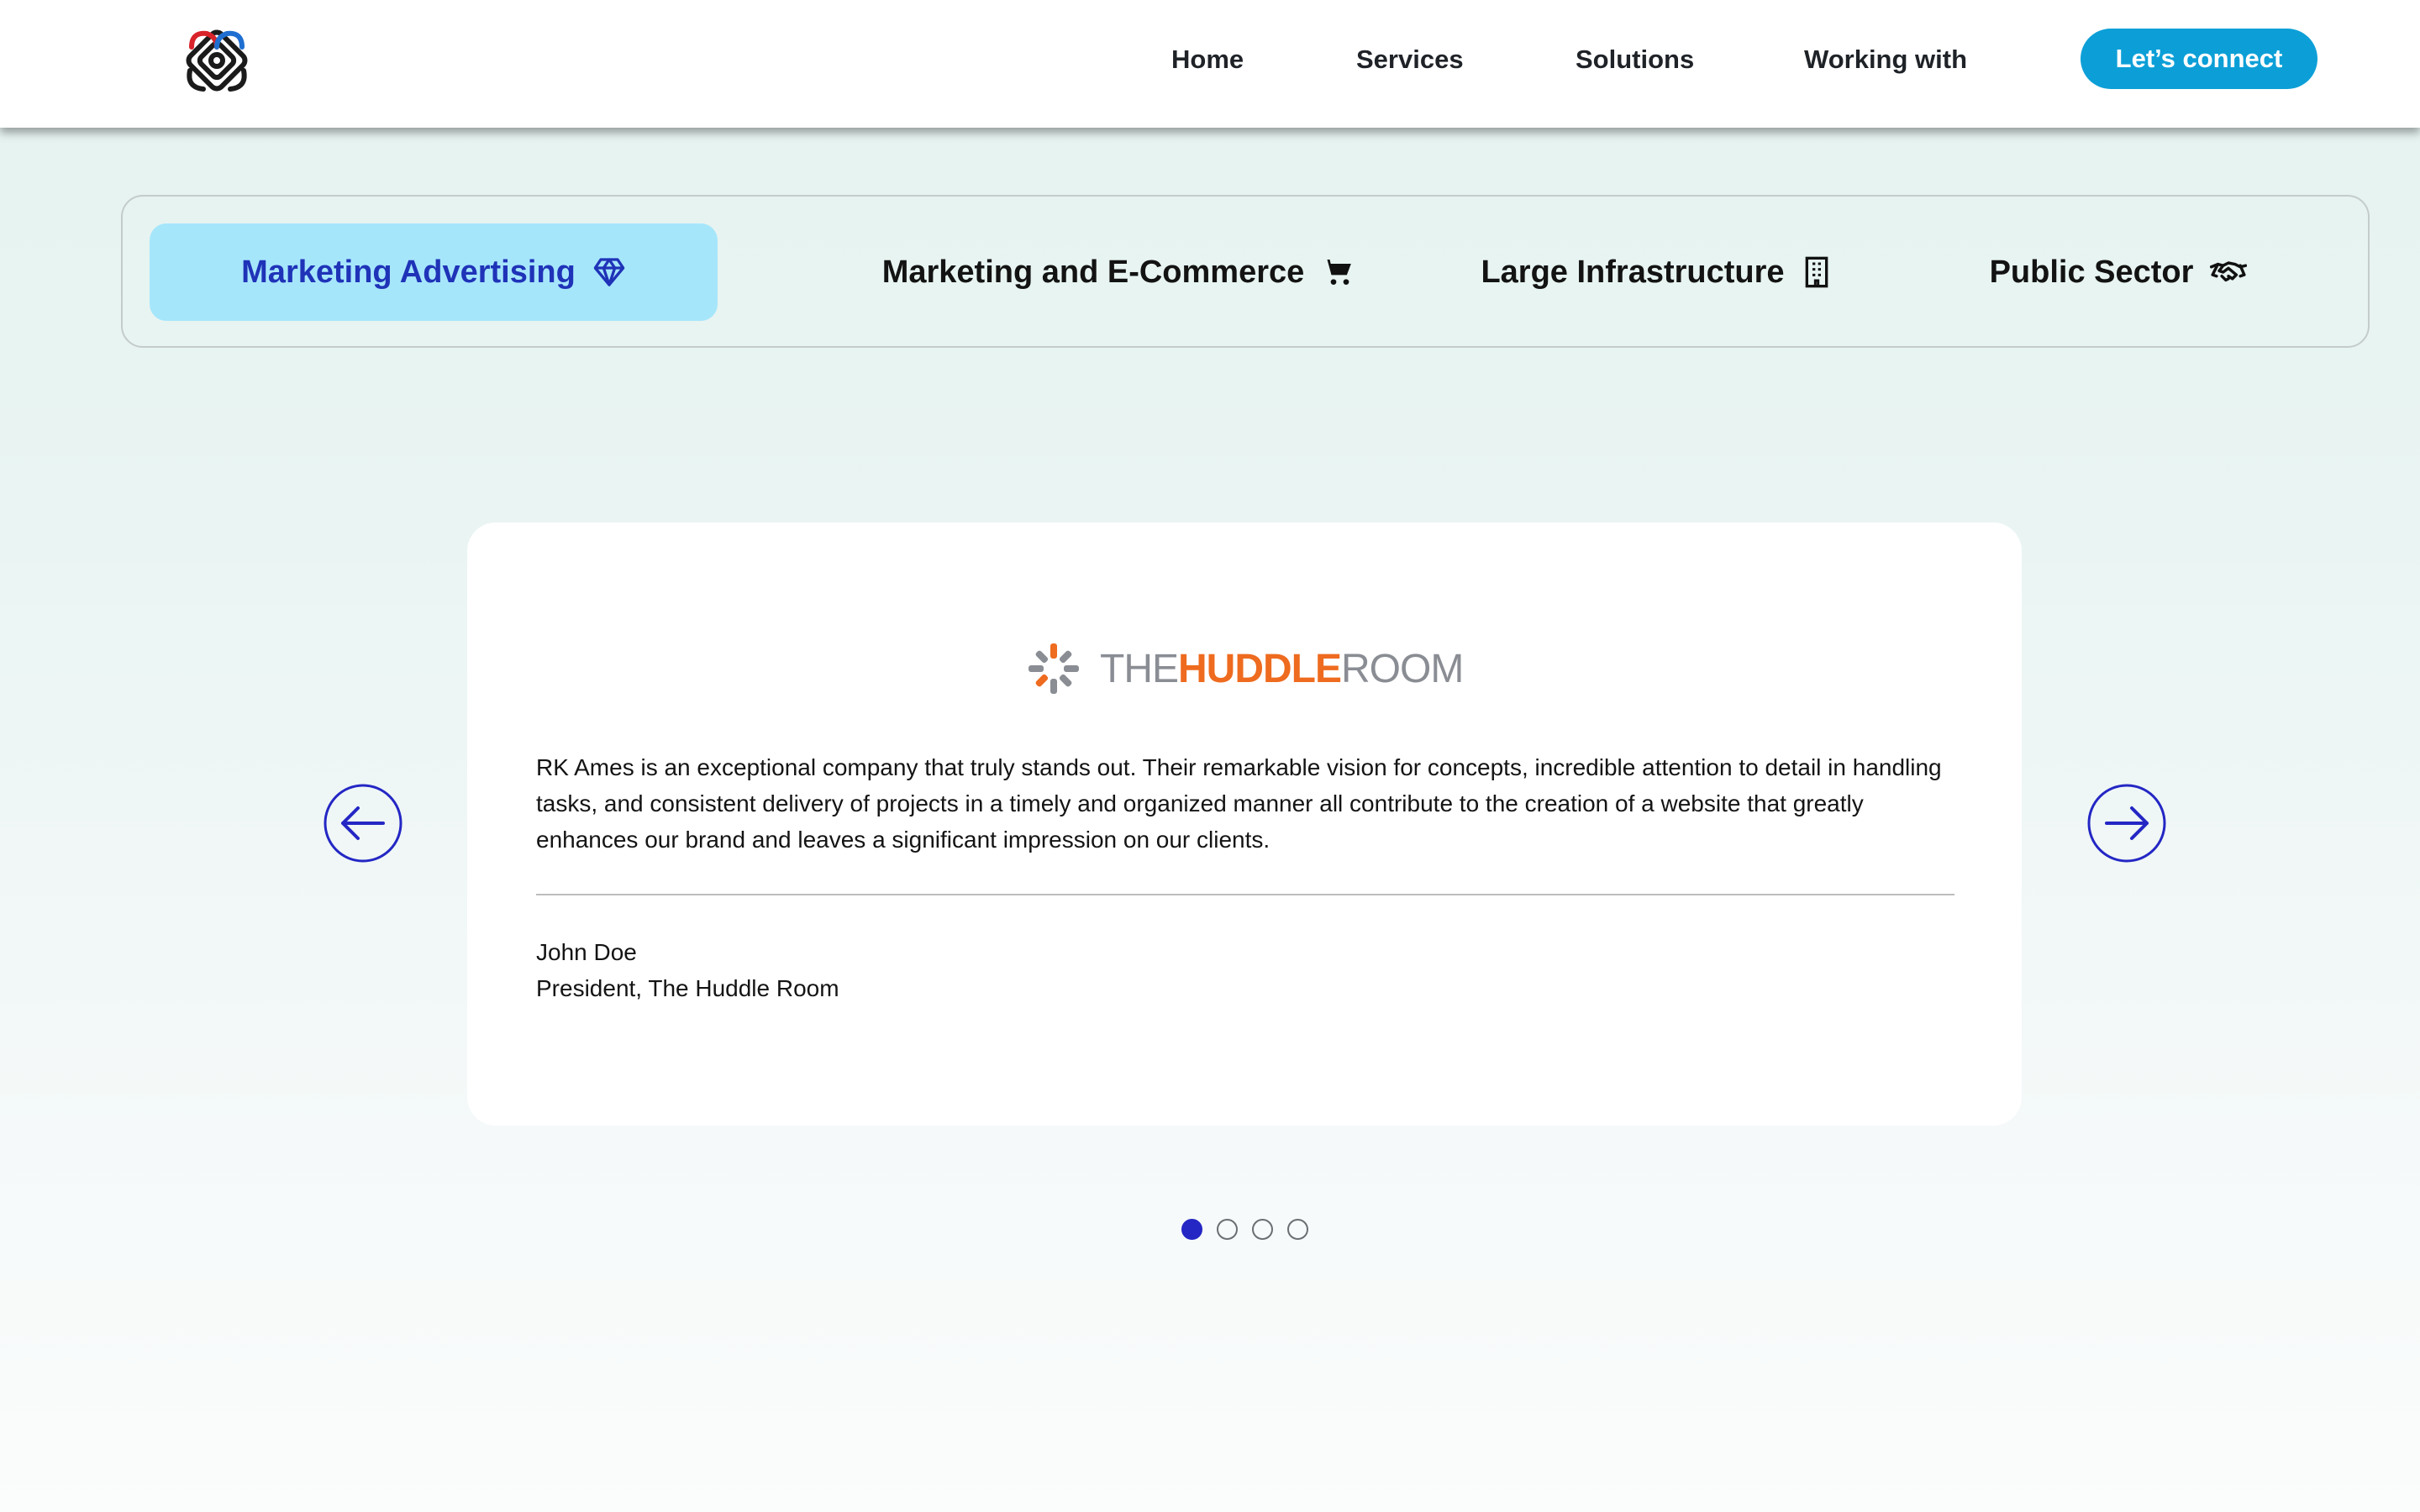 The height and width of the screenshot is (1512, 2420). What do you see at coordinates (363, 823) in the screenshot?
I see `arrow-left-circle-icon` at bounding box center [363, 823].